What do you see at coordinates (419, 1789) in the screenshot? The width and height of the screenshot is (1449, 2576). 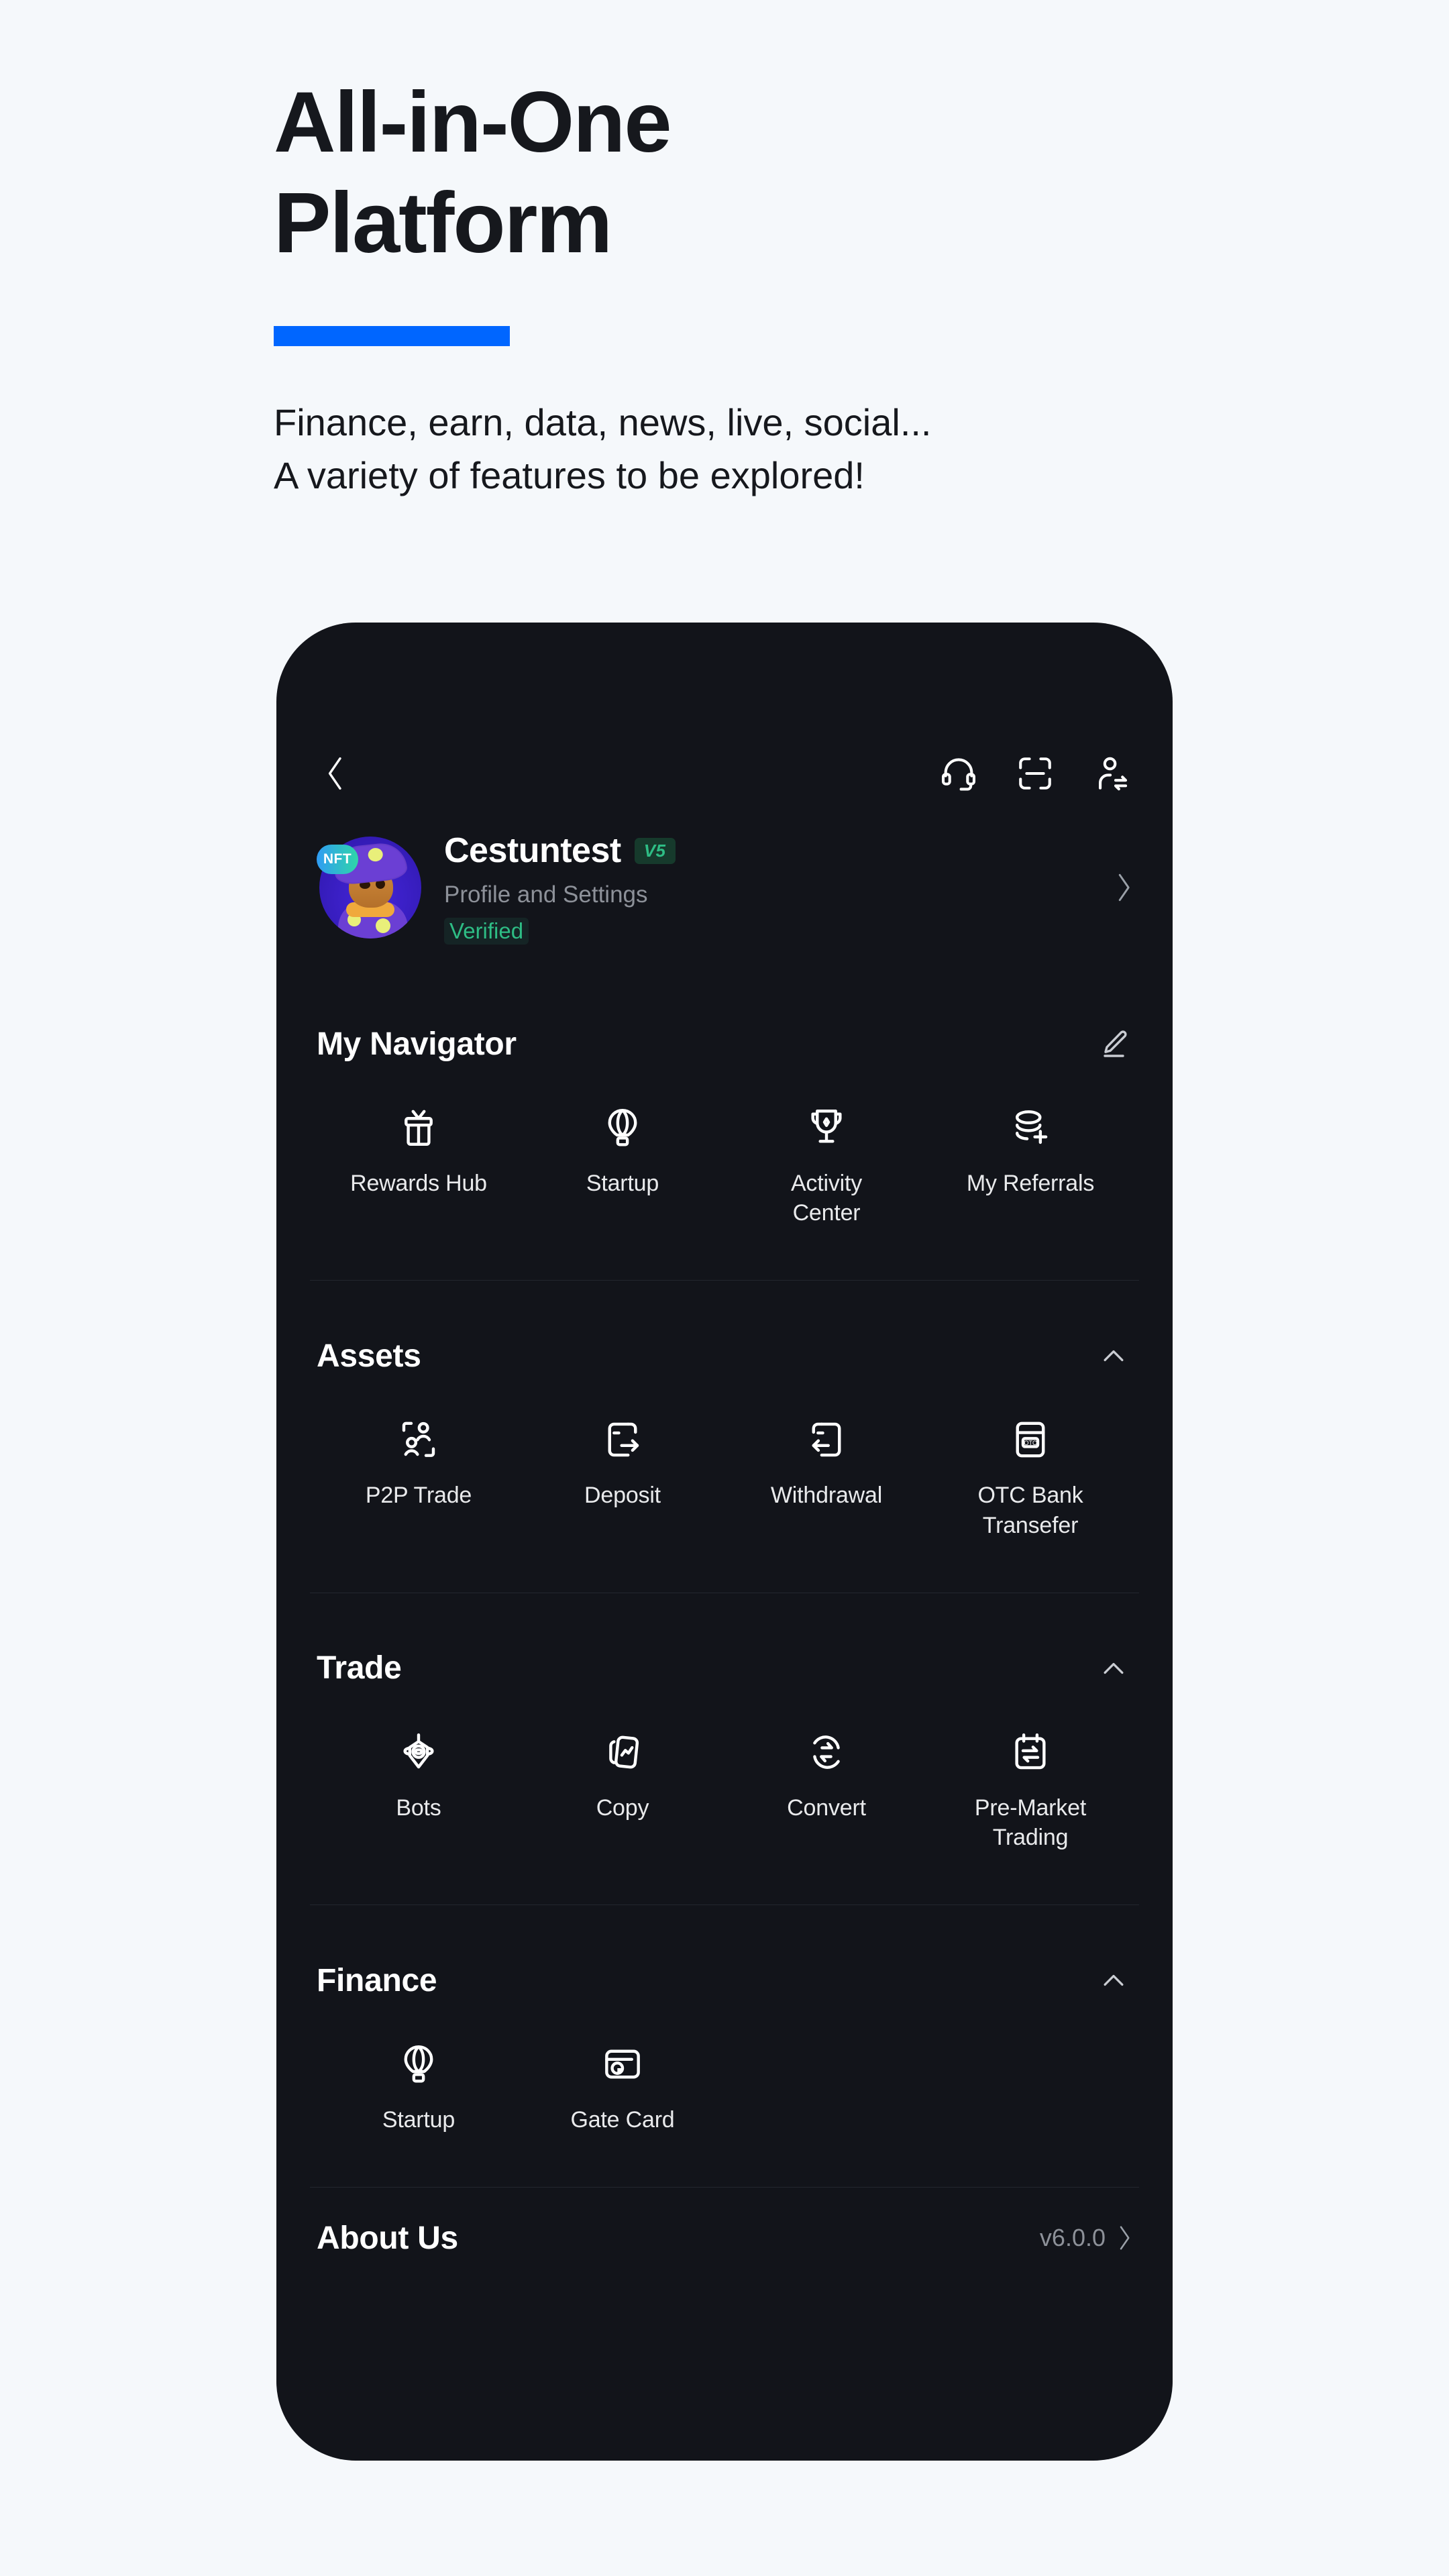 I see `grid-item-bots: Bots` at bounding box center [419, 1789].